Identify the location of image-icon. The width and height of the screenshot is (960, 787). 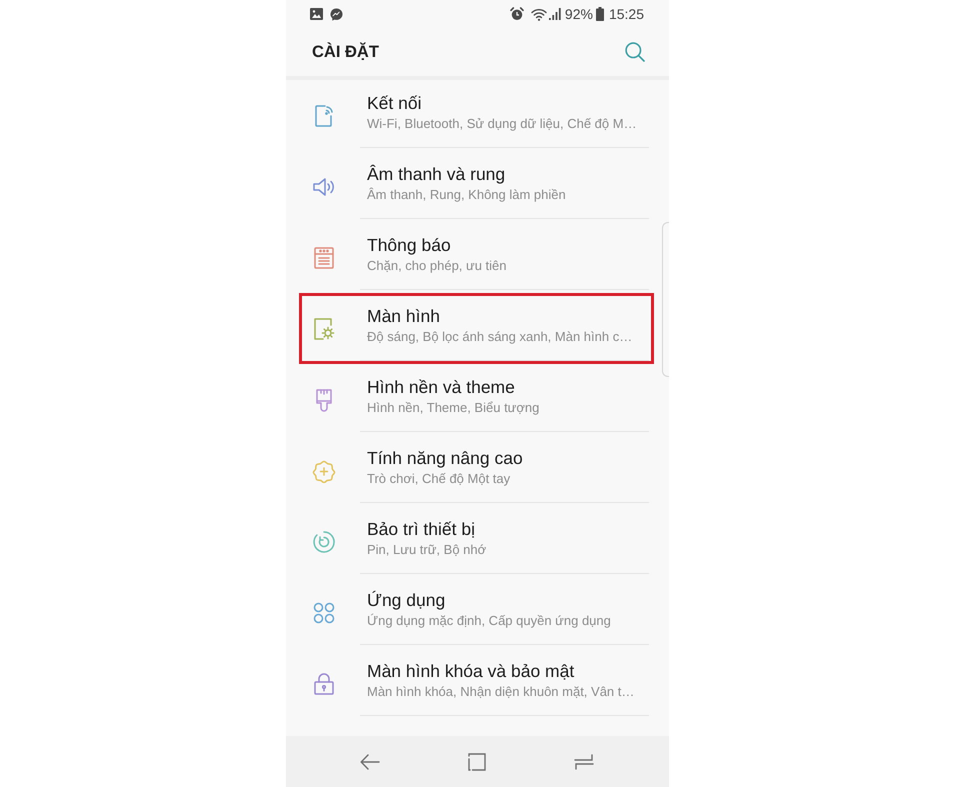
(316, 14).